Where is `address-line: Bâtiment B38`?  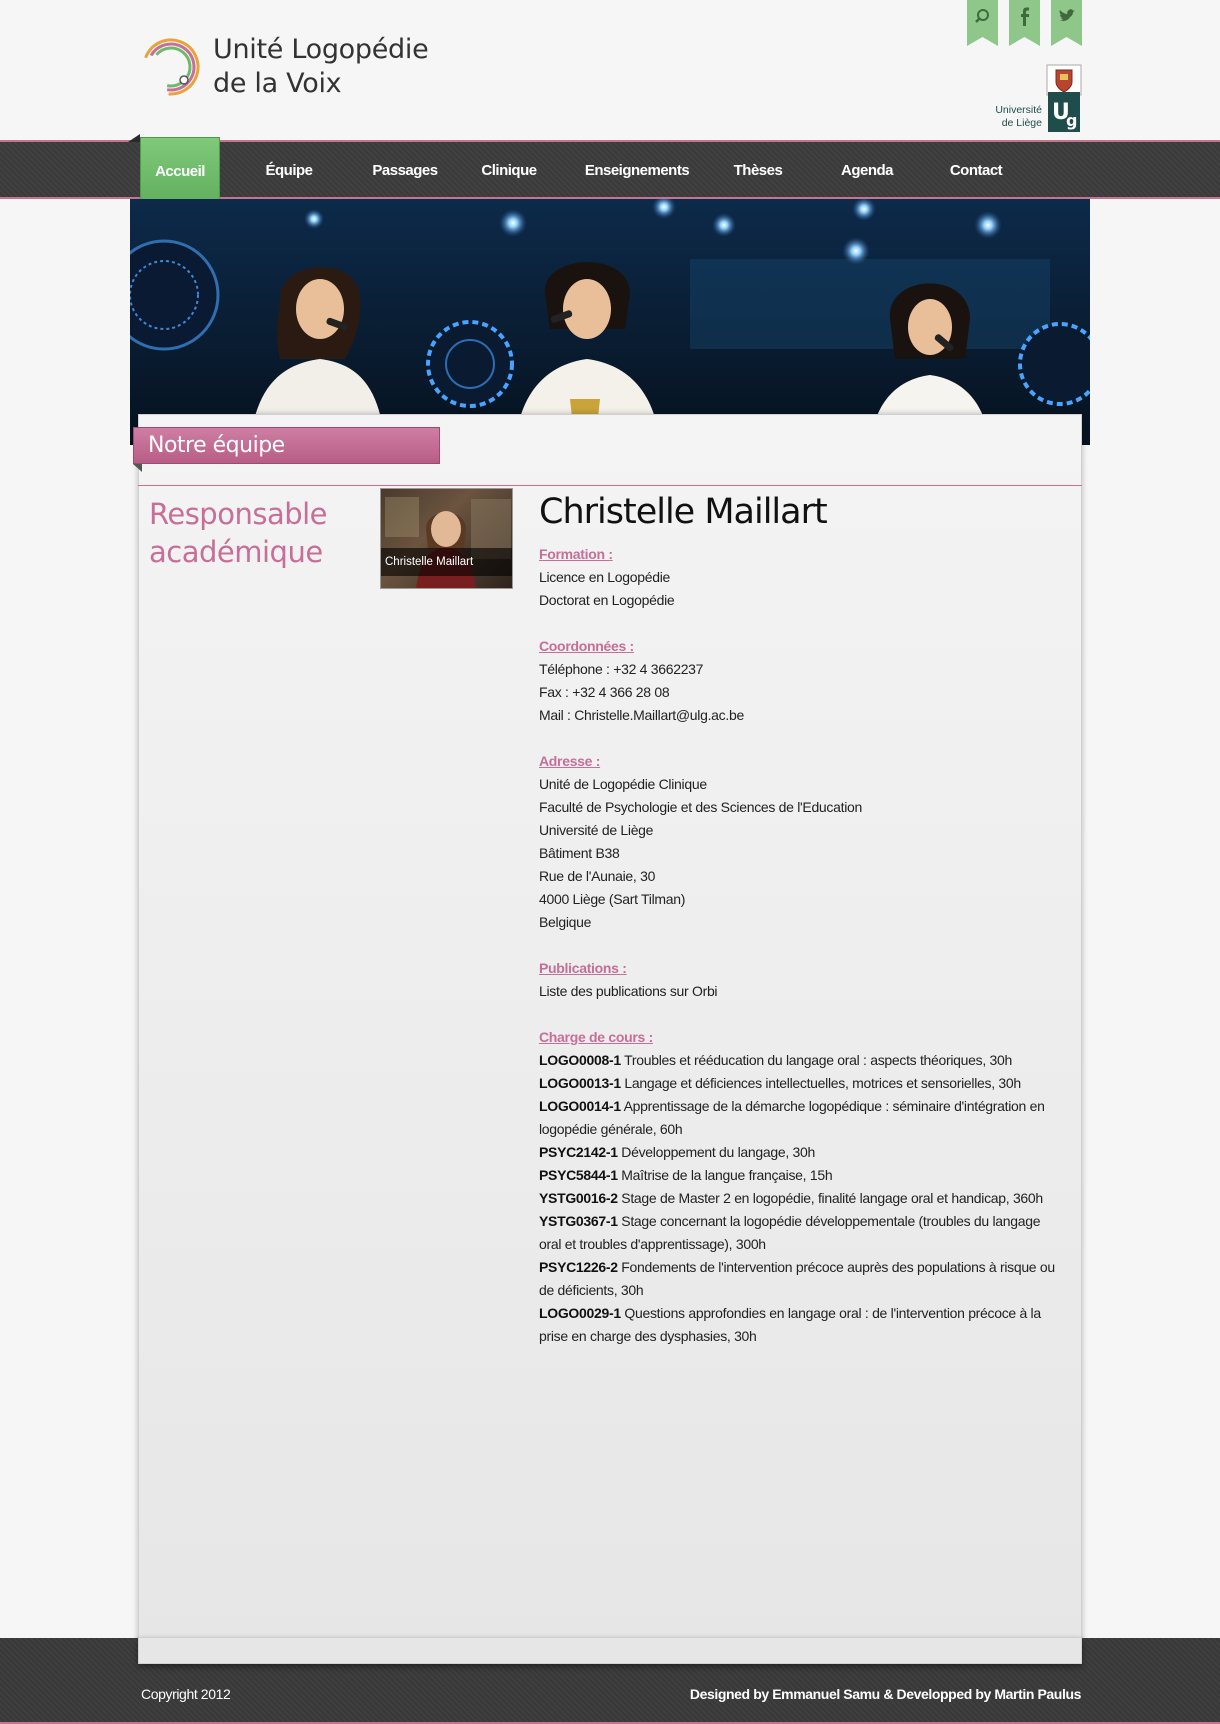 address-line: Bâtiment B38 is located at coordinates (579, 853).